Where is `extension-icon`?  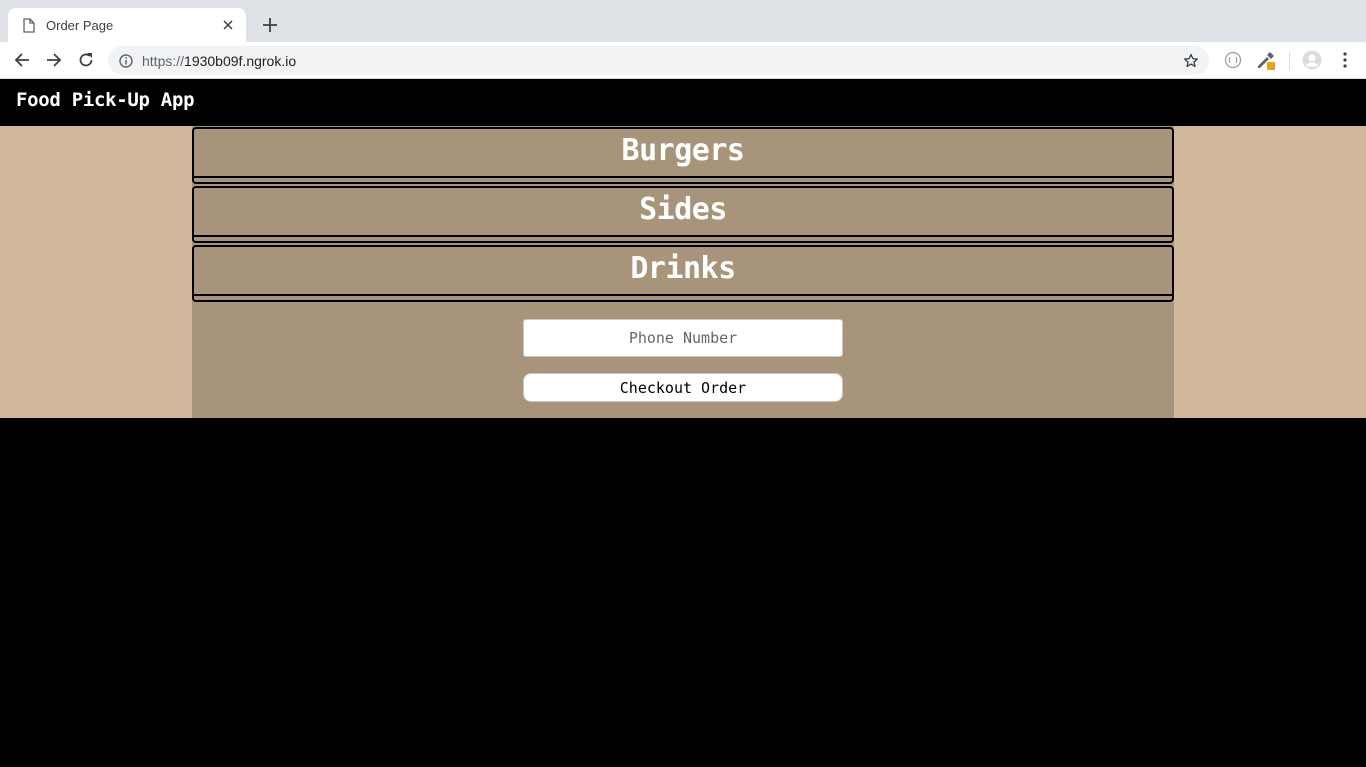
extension-icon is located at coordinates (1233, 60).